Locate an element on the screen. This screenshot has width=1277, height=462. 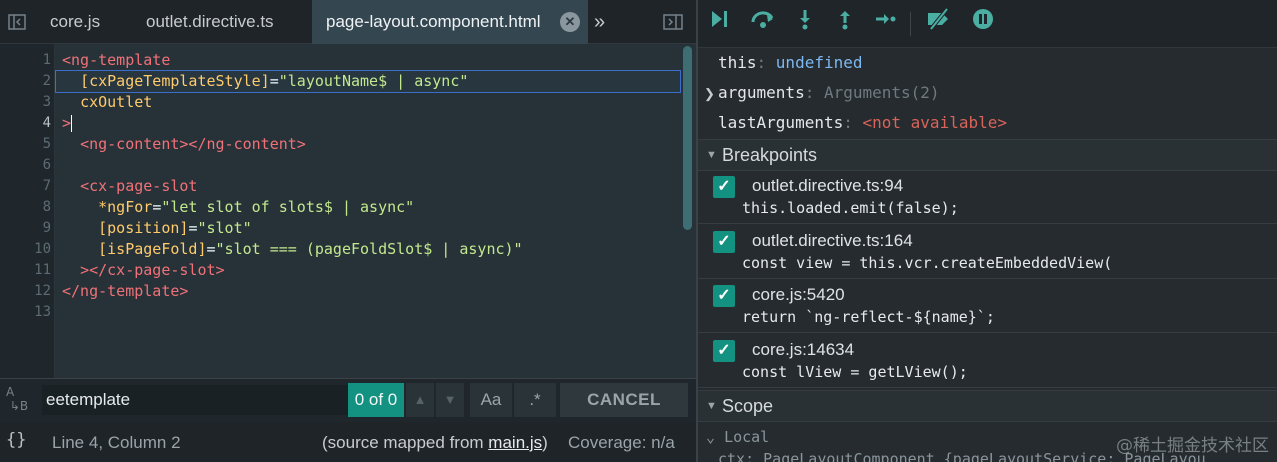
code-token: "slot" is located at coordinates (224, 228).